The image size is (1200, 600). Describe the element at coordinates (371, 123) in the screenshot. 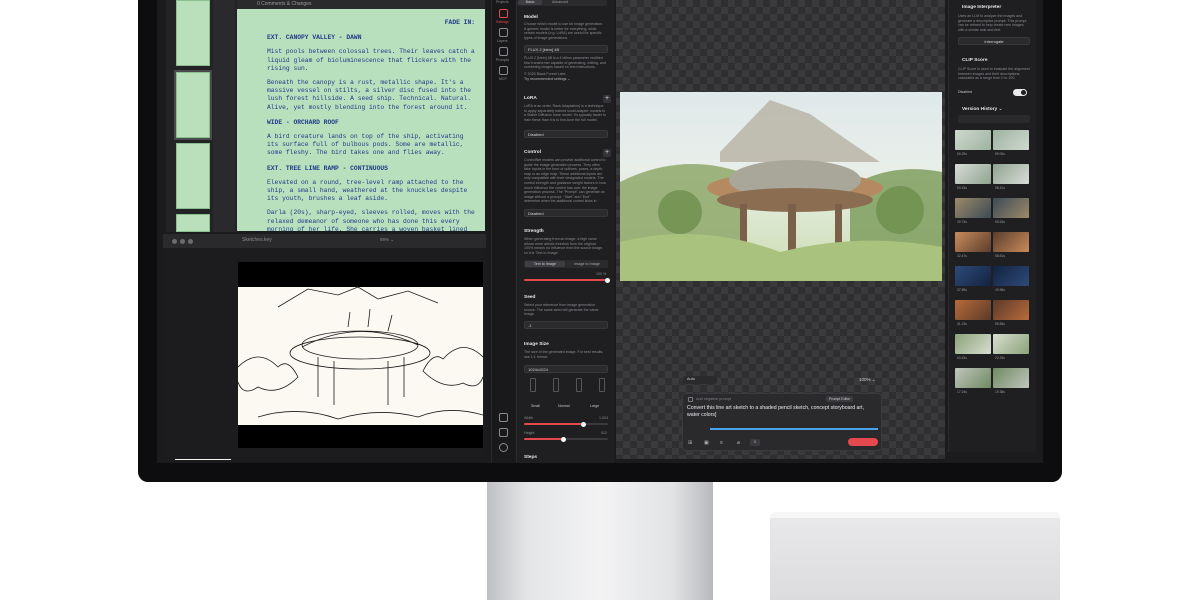

I see `script-scene-heading: WIDE - ORCHARD ROOF` at that location.